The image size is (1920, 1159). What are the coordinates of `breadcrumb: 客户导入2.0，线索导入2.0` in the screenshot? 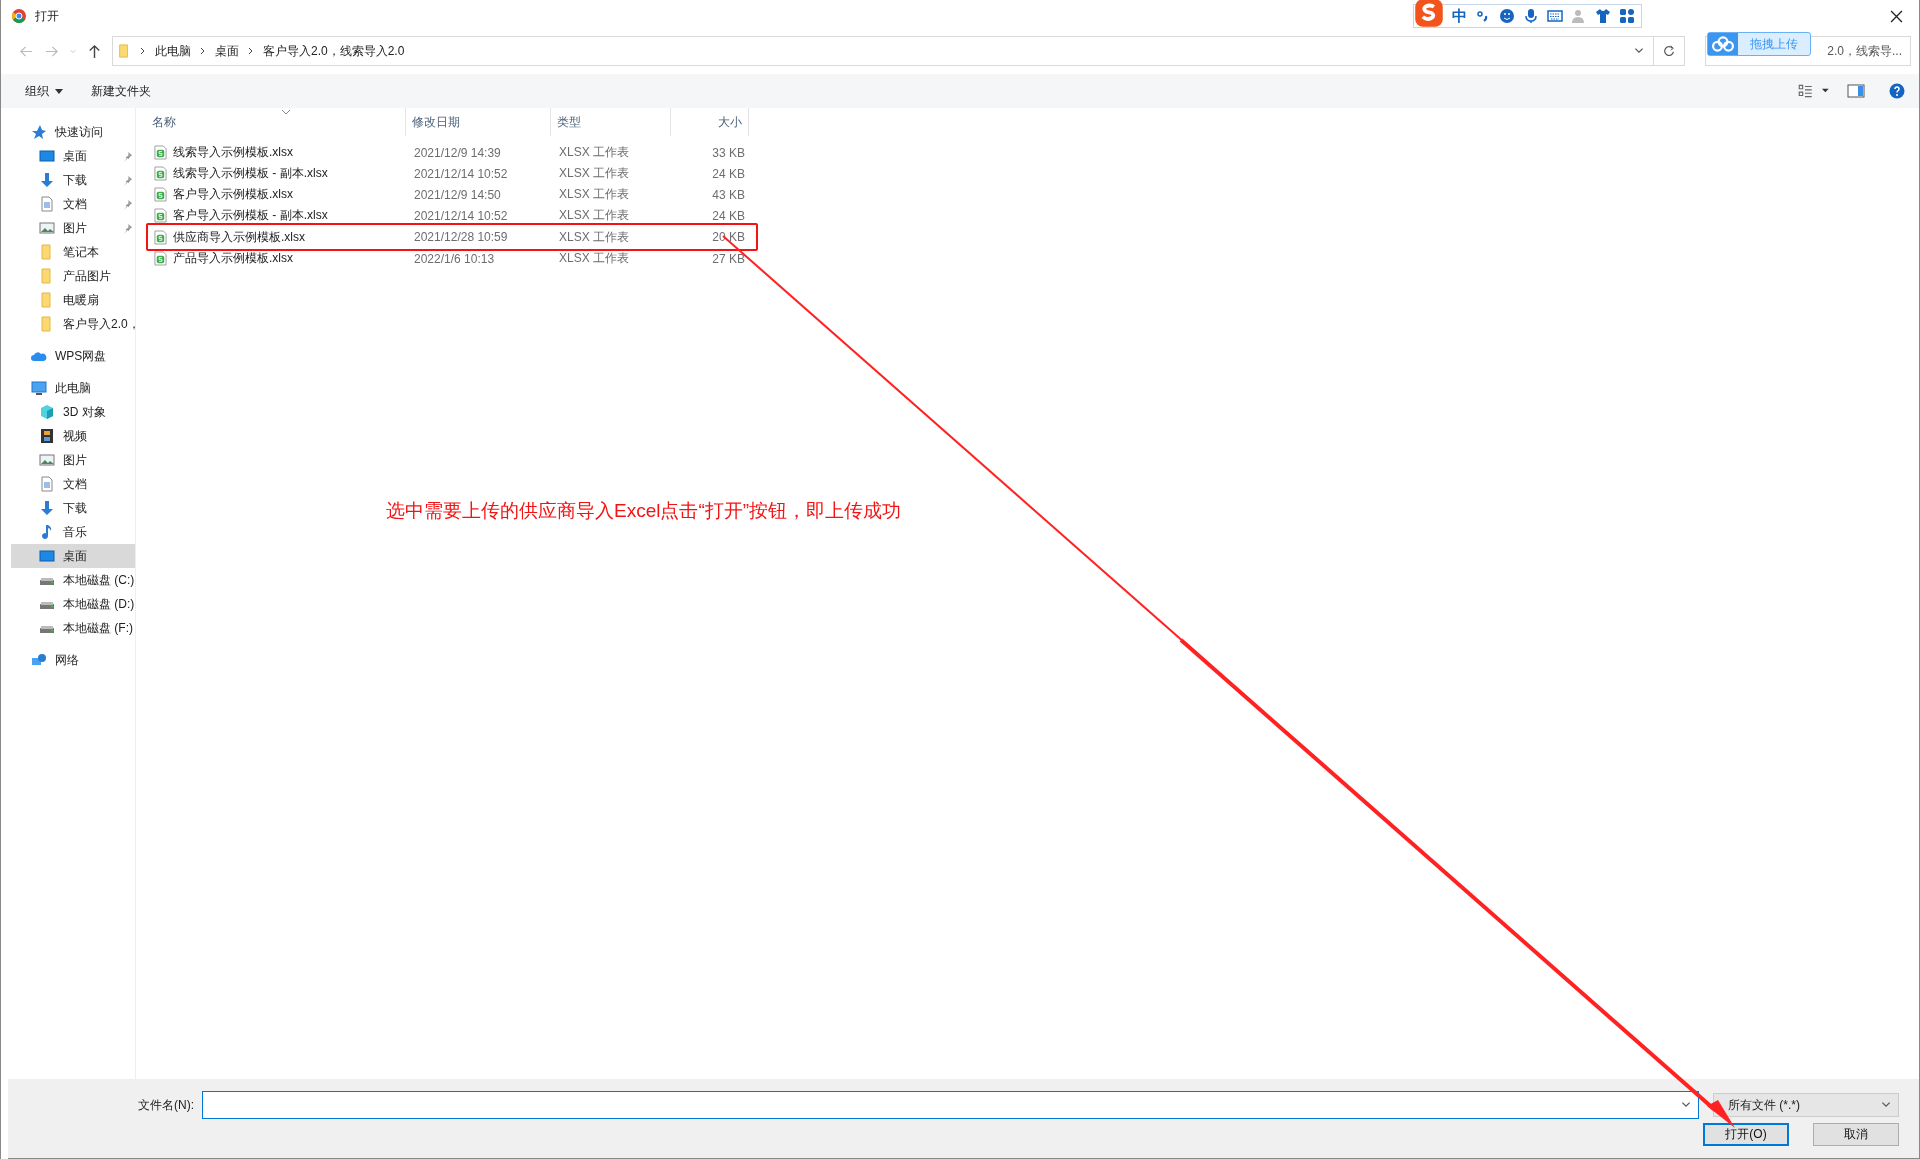 It's located at (334, 51).